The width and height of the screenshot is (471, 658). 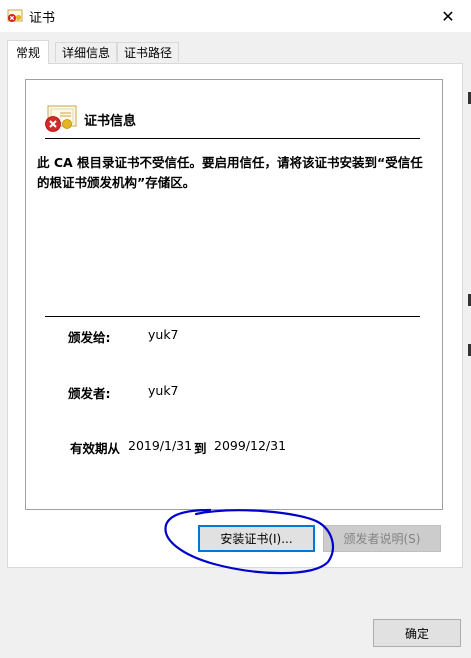 I want to click on tab-general: 常规, so click(x=28, y=52).